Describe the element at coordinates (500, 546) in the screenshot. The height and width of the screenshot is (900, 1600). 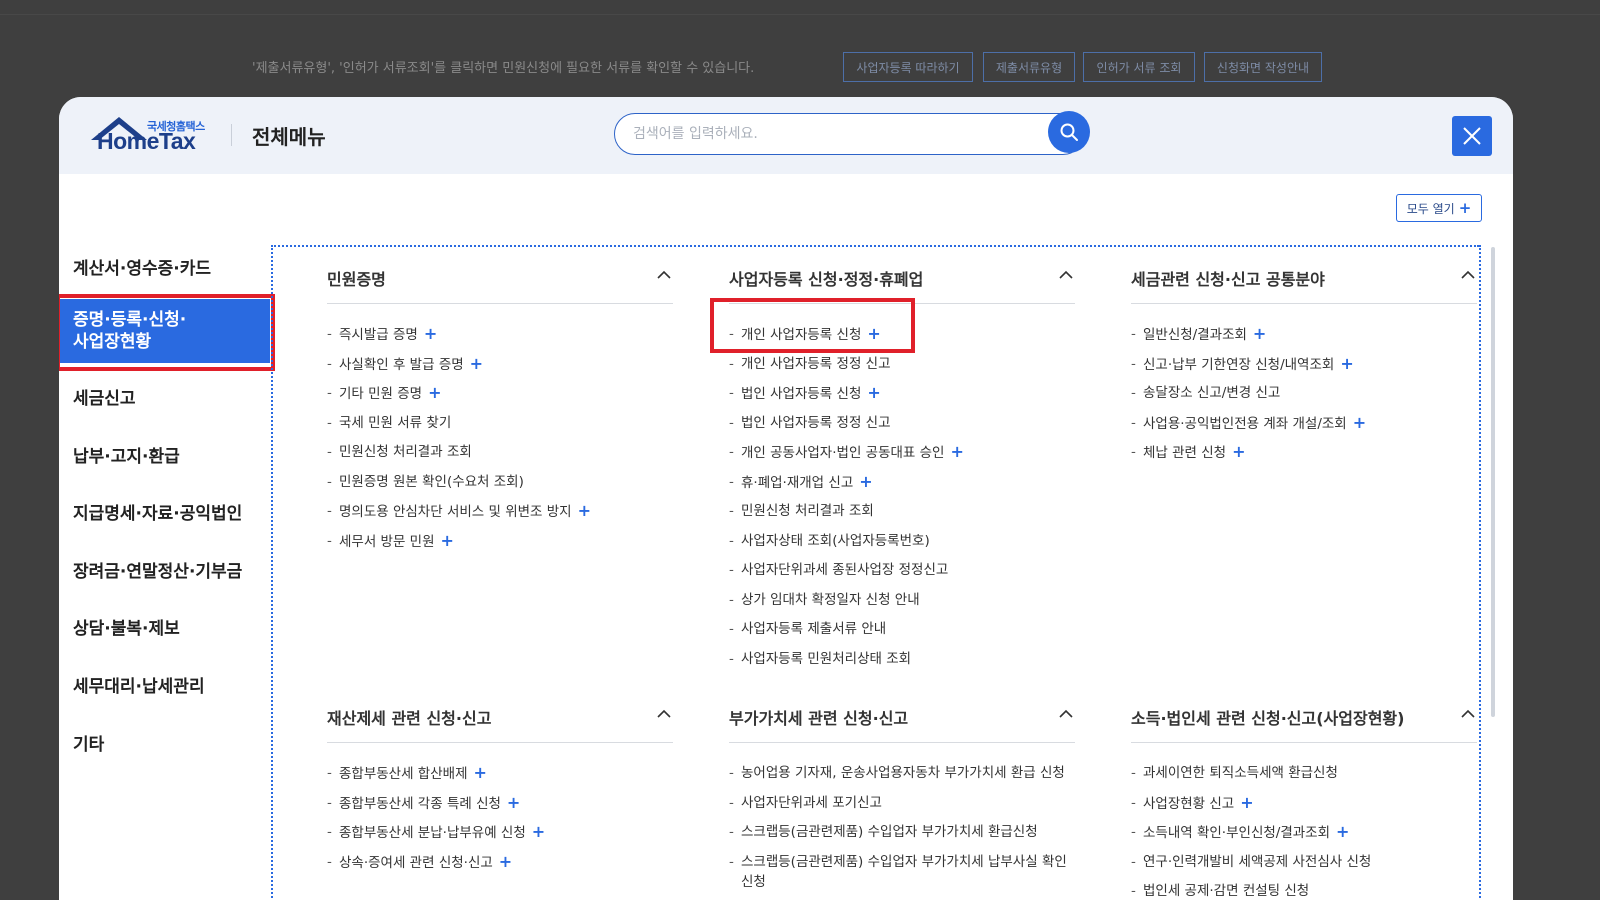
I see `menu-item: 세무서 방문 민원 +` at that location.